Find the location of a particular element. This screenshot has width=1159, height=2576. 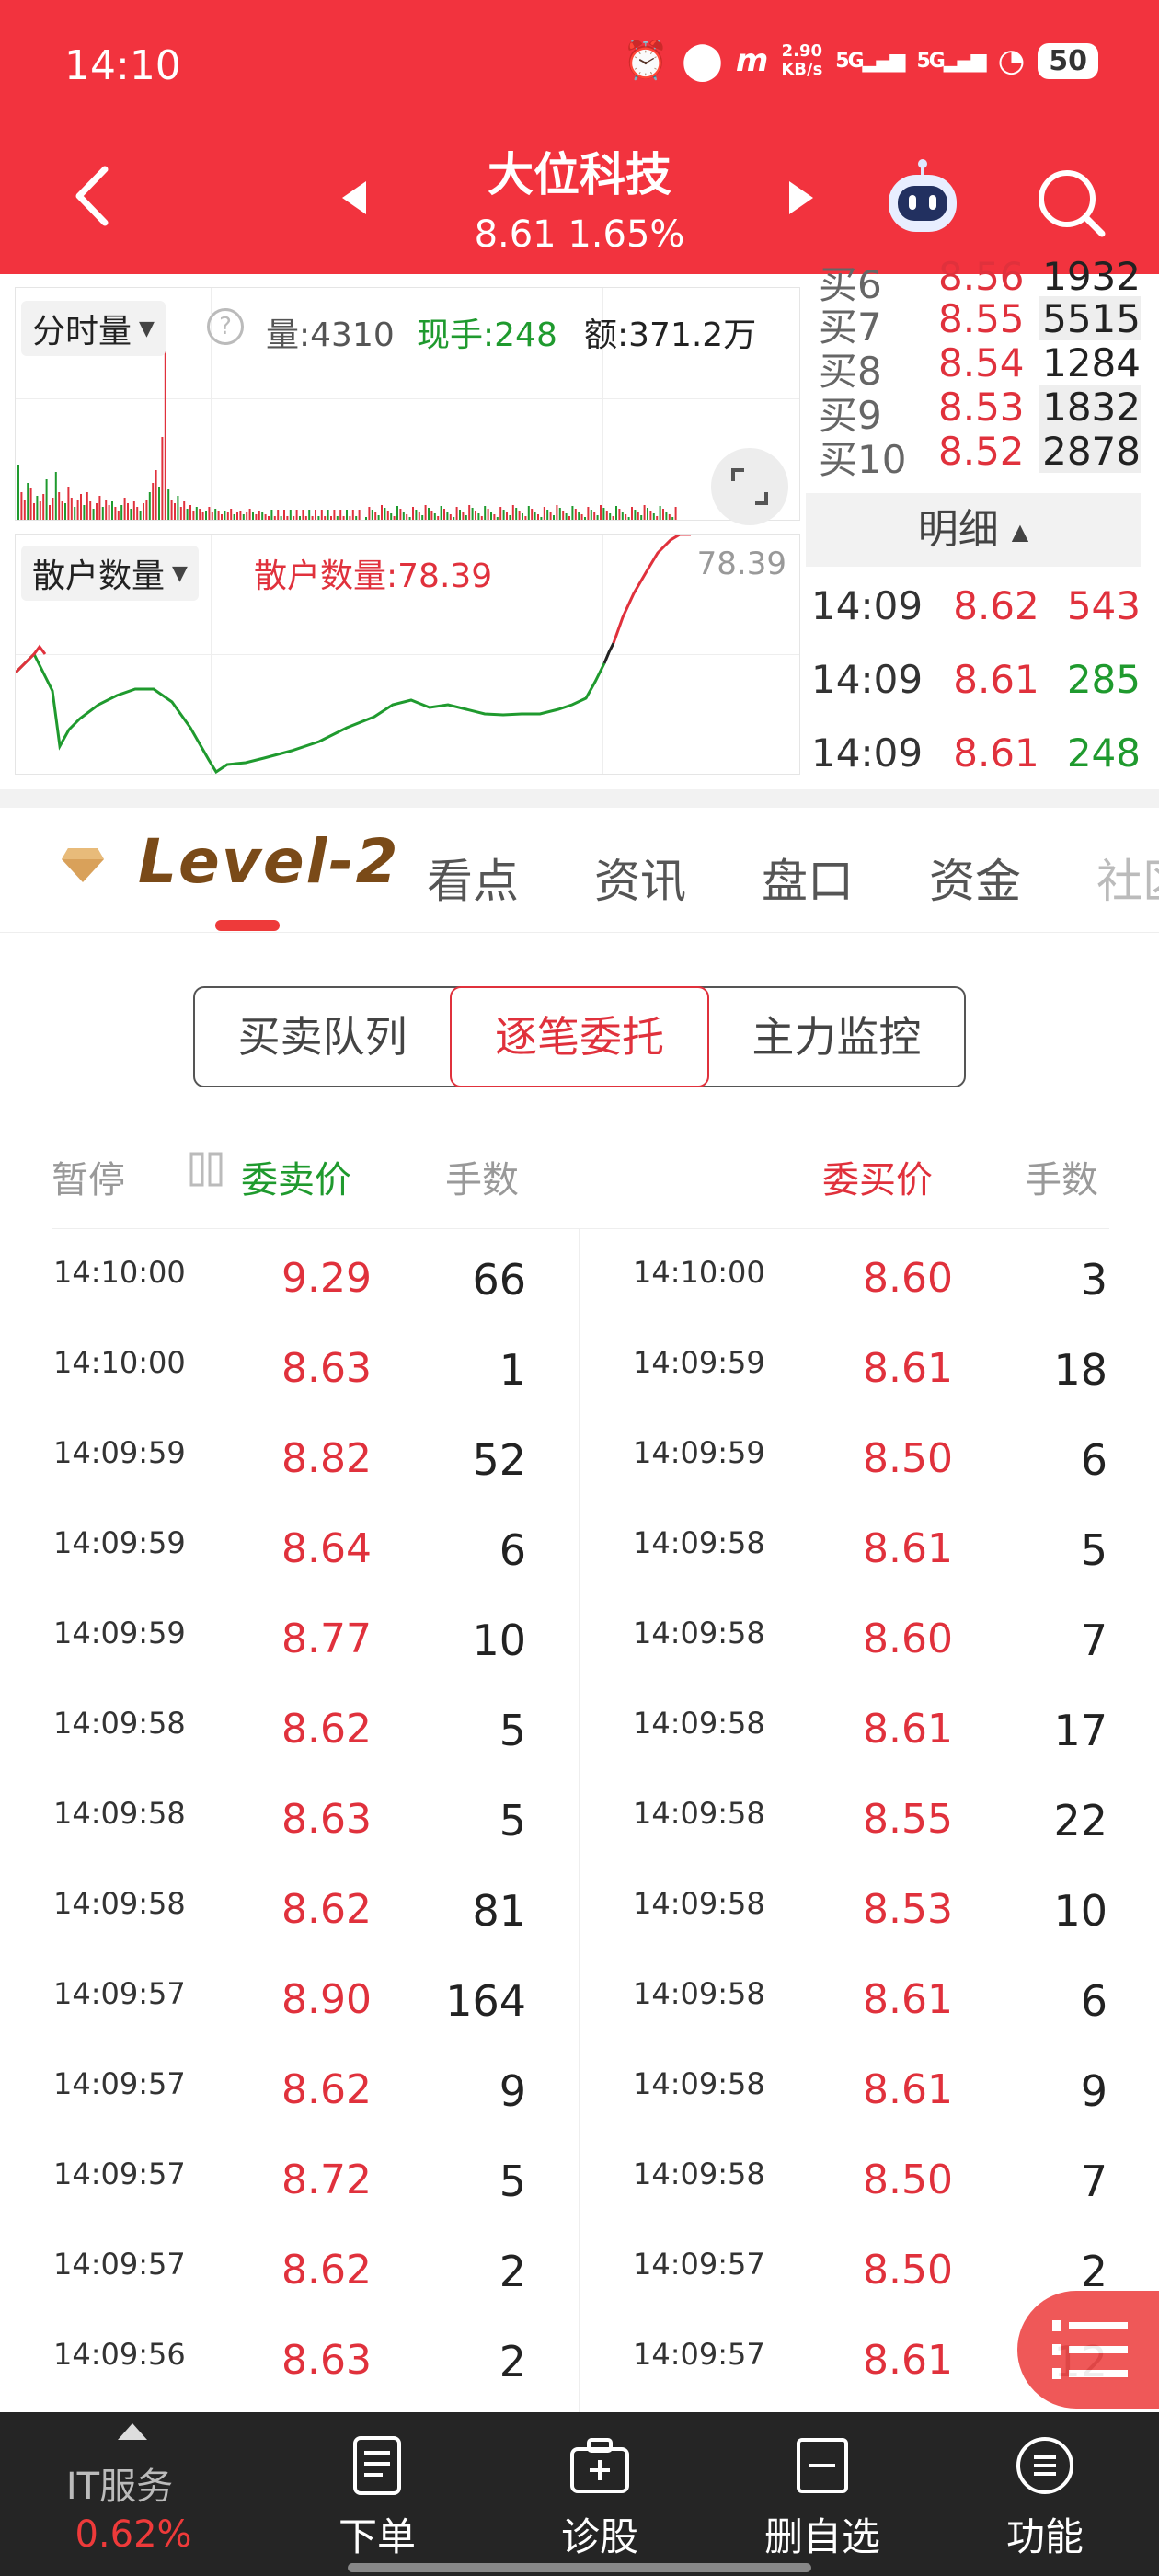

pause-label: 暂停 is located at coordinates (88, 1176).